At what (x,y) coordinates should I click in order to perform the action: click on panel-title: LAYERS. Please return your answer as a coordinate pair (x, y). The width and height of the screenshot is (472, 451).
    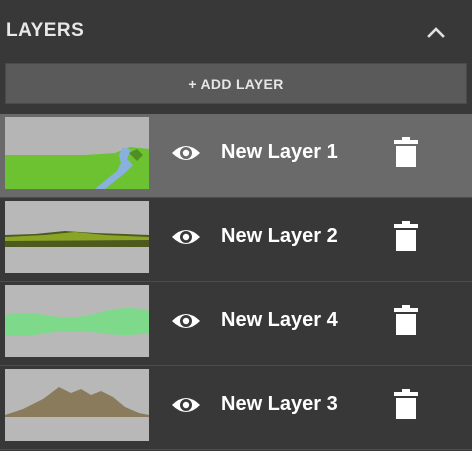
    Looking at the image, I should click on (45, 30).